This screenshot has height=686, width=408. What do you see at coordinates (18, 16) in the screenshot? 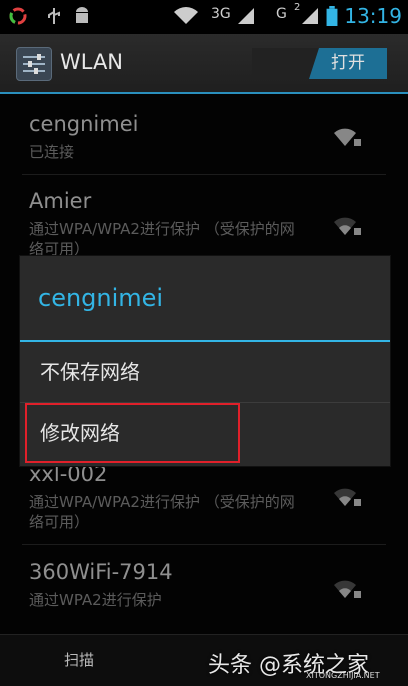
I see `sync-icon` at bounding box center [18, 16].